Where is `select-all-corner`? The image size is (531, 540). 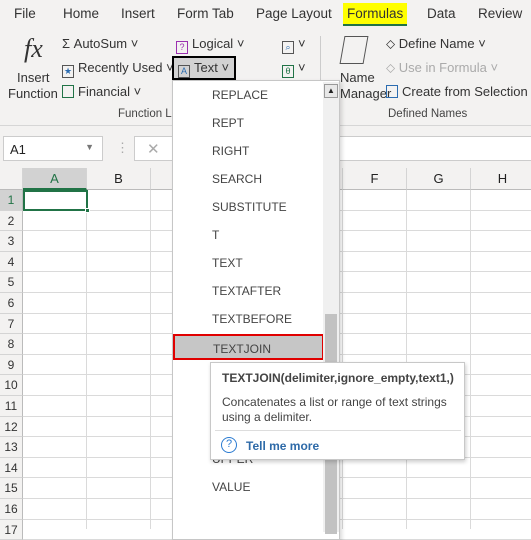 select-all-corner is located at coordinates (11, 179).